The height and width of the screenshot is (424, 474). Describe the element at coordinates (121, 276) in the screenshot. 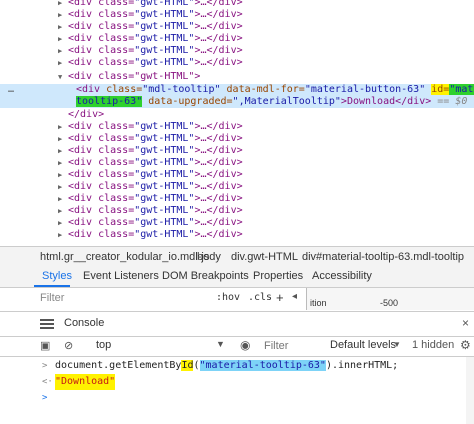

I see `tab-event-listeners: Event Listeners` at that location.